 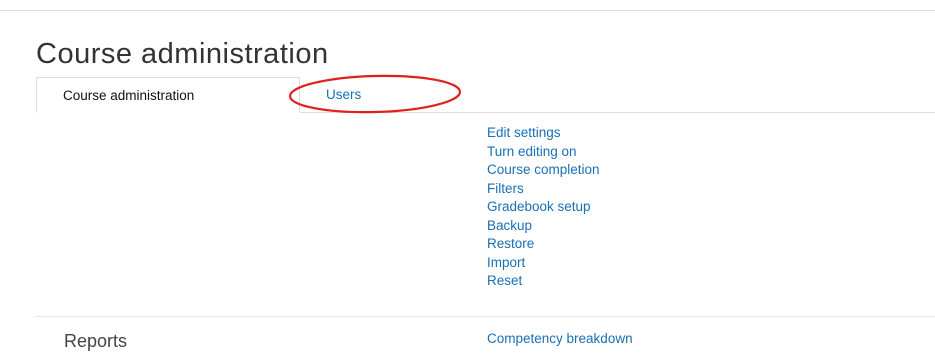 What do you see at coordinates (543, 281) in the screenshot?
I see `menu-item-reset: Reset` at bounding box center [543, 281].